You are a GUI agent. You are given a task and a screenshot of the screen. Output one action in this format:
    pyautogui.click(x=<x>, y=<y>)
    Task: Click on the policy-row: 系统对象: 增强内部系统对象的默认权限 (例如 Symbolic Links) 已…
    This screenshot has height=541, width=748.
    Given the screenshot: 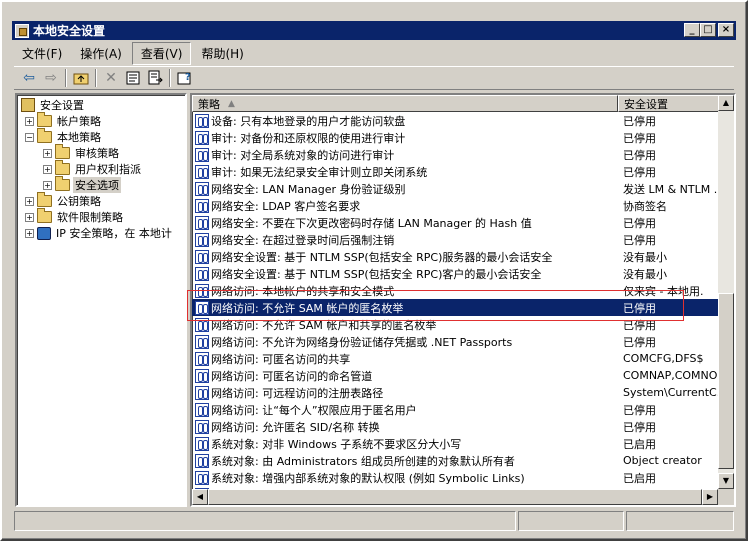 What is the action you would take?
    pyautogui.click(x=456, y=477)
    